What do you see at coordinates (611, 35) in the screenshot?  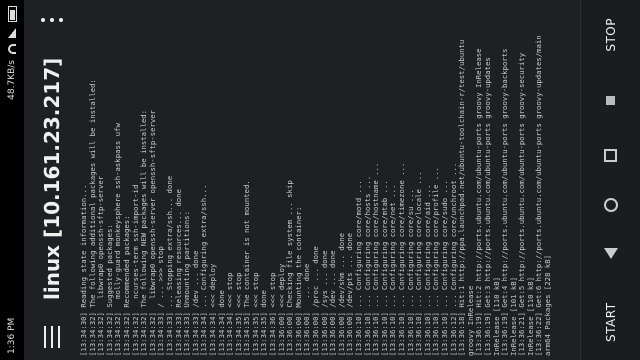 I see `stop-button: STOP` at bounding box center [611, 35].